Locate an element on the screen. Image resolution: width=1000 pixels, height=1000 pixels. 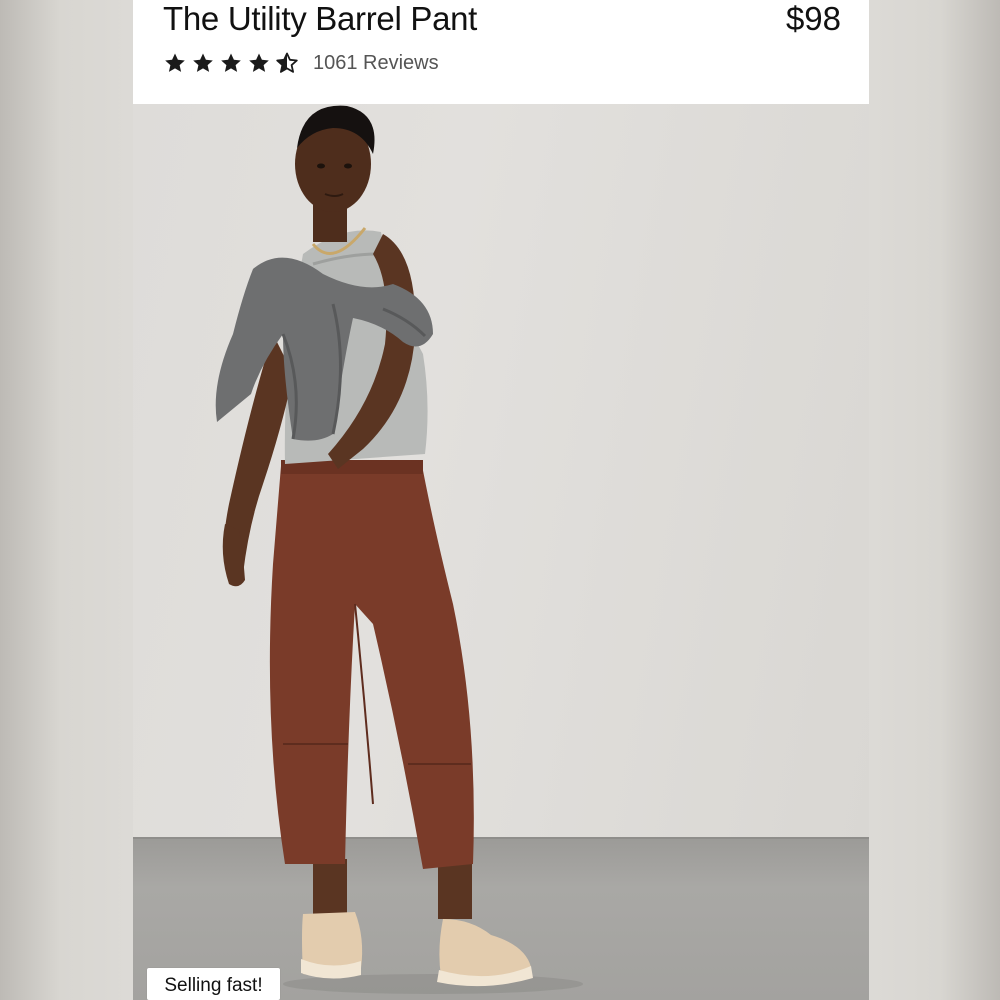
star-half-icon is located at coordinates (287, 62).